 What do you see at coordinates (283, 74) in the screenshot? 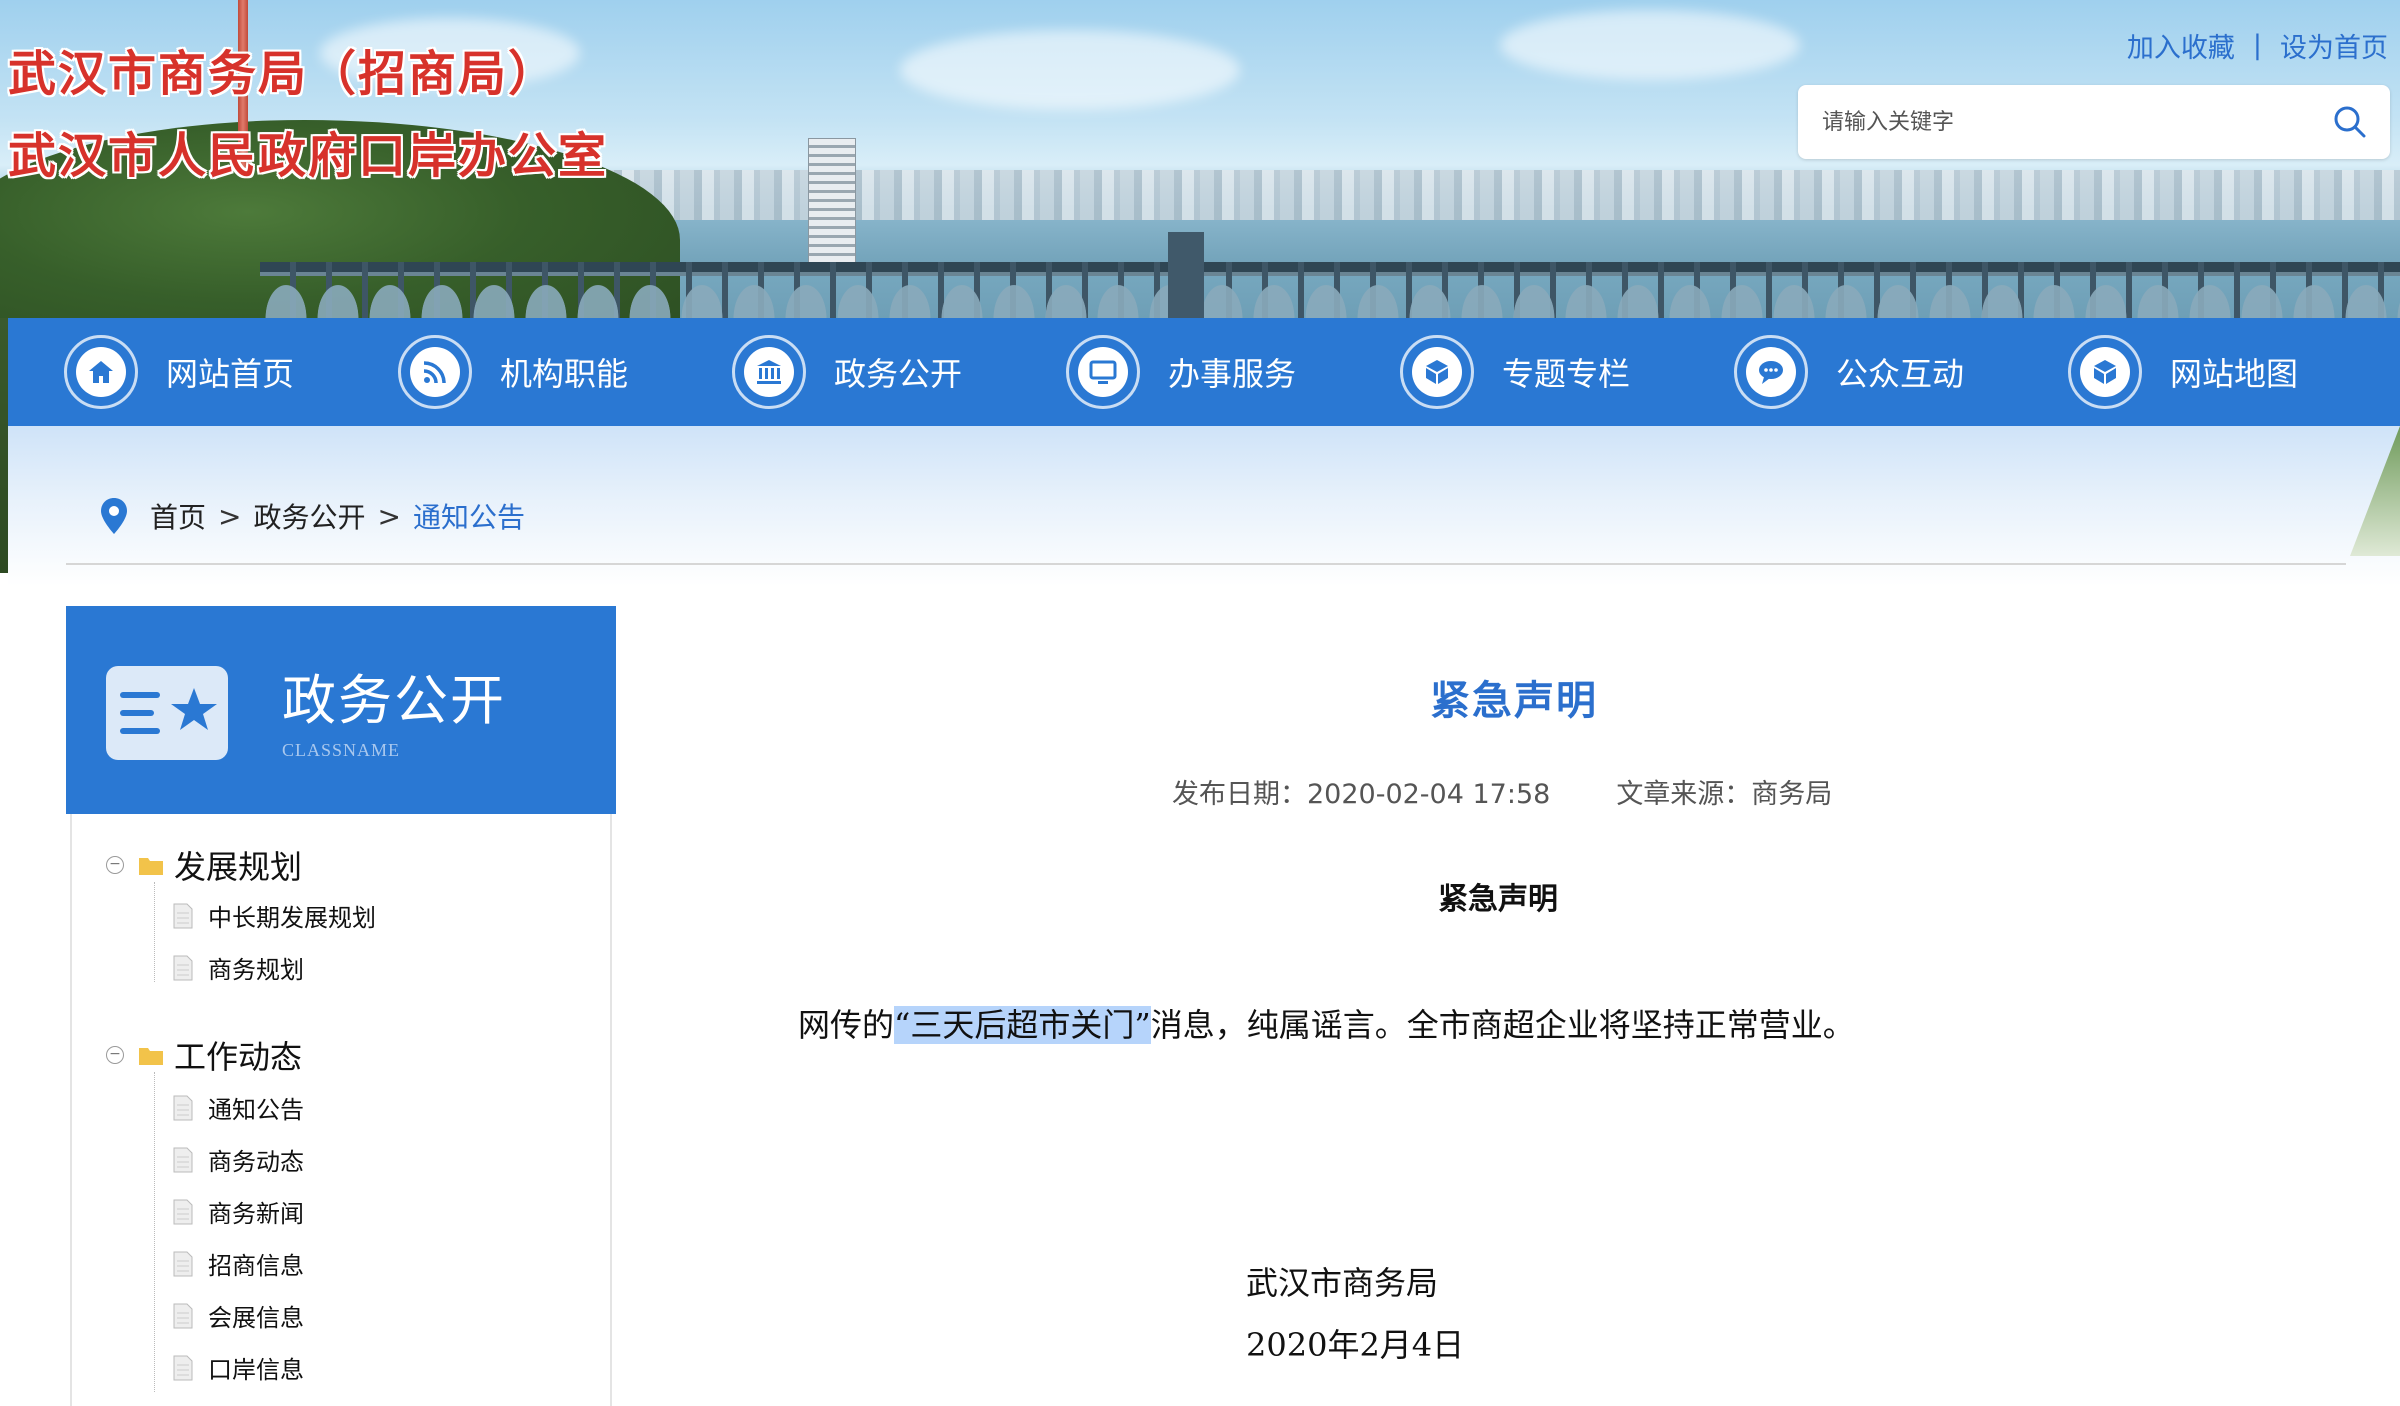
I see `site-title-line1: 武汉市商务局（招商局）` at bounding box center [283, 74].